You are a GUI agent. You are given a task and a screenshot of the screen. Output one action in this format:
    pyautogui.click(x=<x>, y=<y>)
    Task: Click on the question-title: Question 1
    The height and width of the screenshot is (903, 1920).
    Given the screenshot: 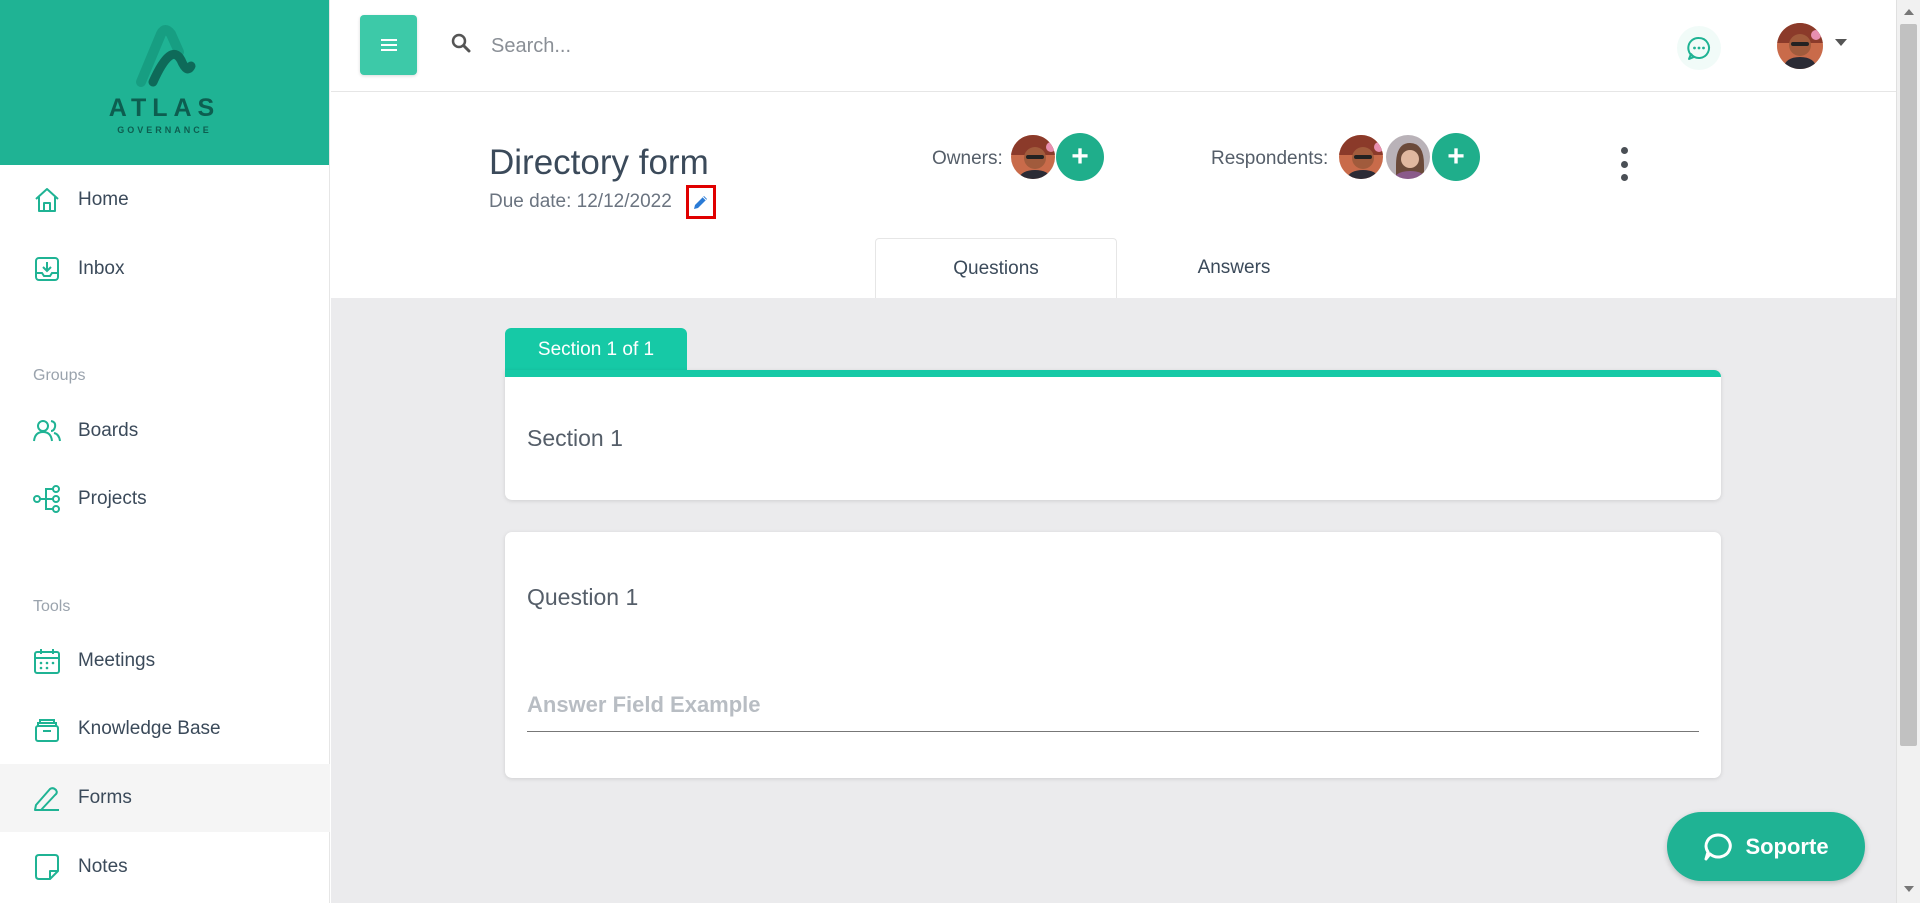 What is the action you would take?
    pyautogui.click(x=583, y=597)
    